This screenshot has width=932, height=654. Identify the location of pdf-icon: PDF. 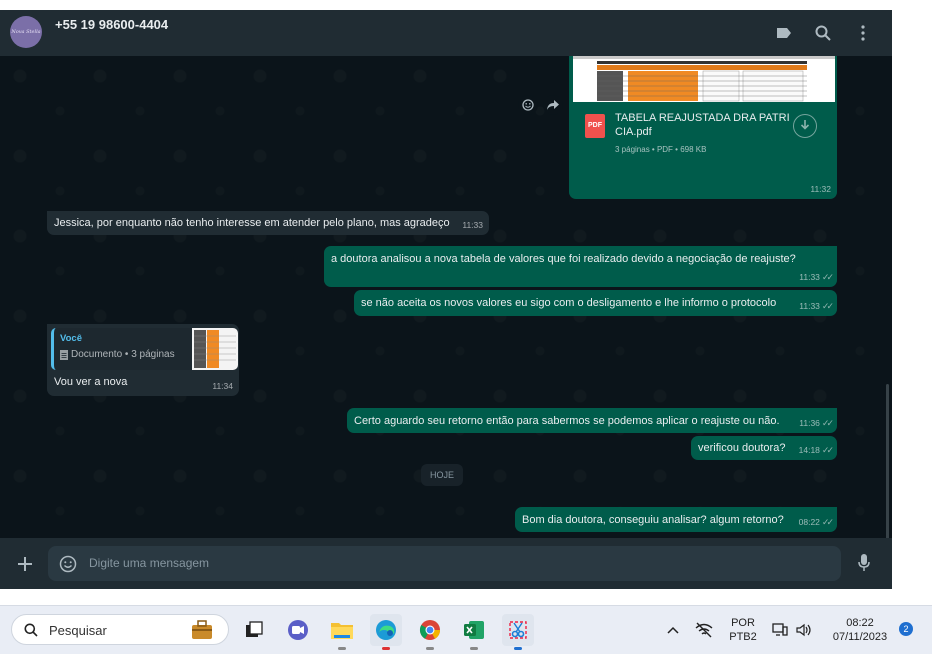
(595, 126).